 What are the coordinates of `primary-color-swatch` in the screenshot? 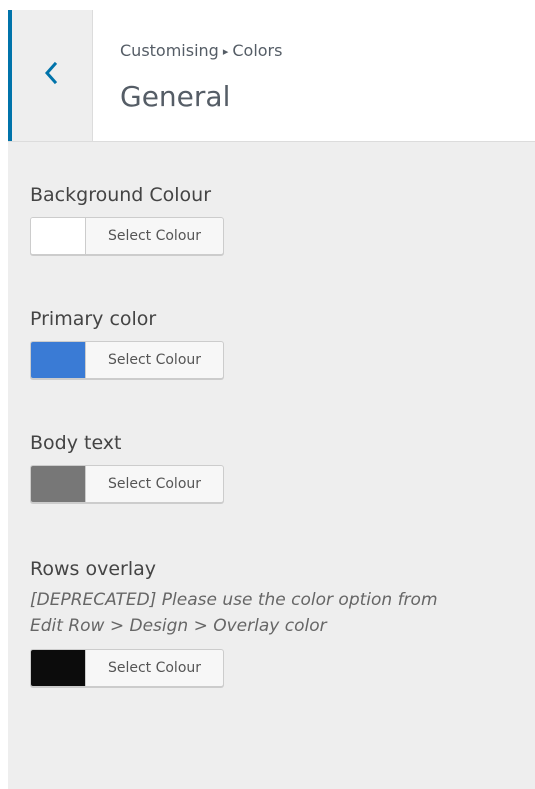 It's located at (58, 360).